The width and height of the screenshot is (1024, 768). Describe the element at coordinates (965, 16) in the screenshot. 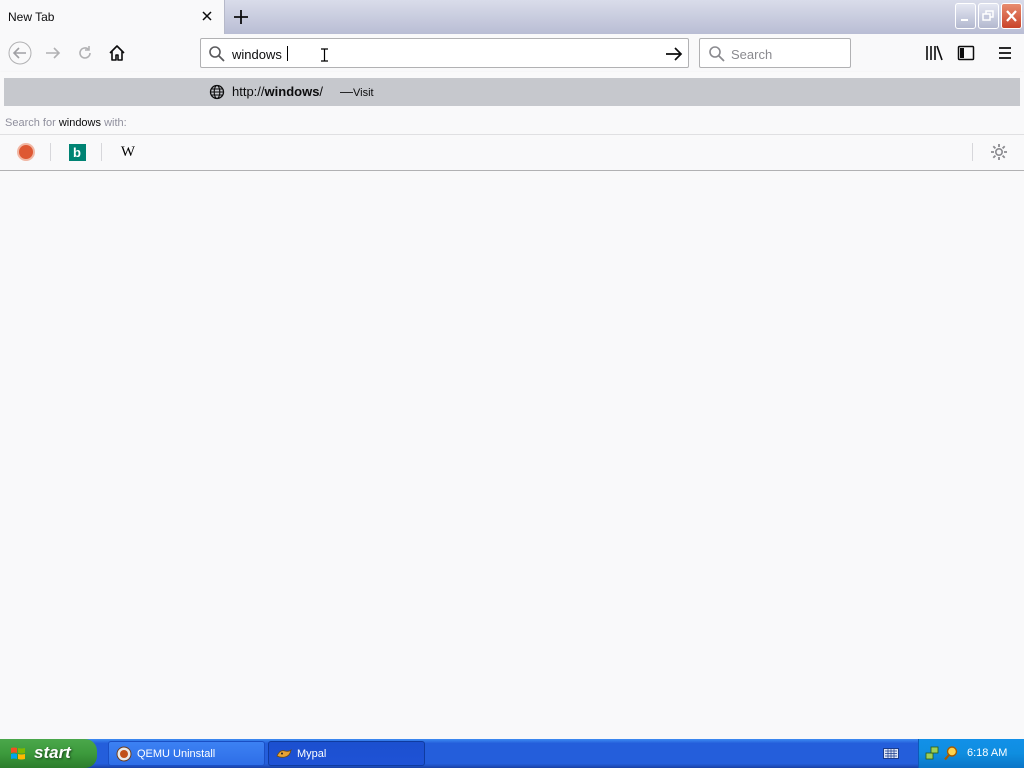

I see `minimize-button` at that location.